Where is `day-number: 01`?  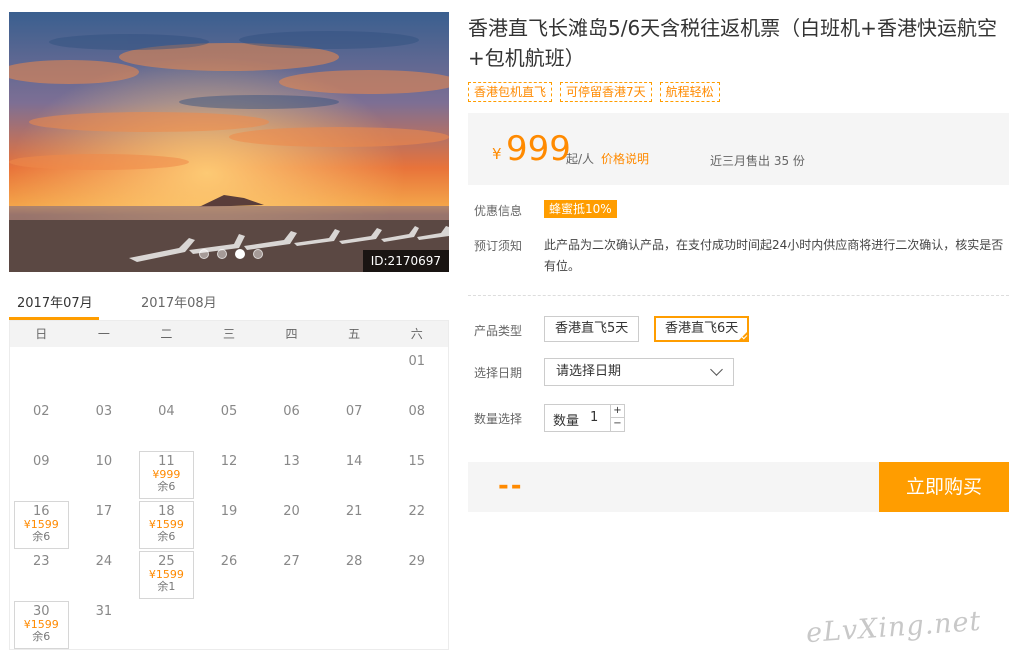 day-number: 01 is located at coordinates (416, 361).